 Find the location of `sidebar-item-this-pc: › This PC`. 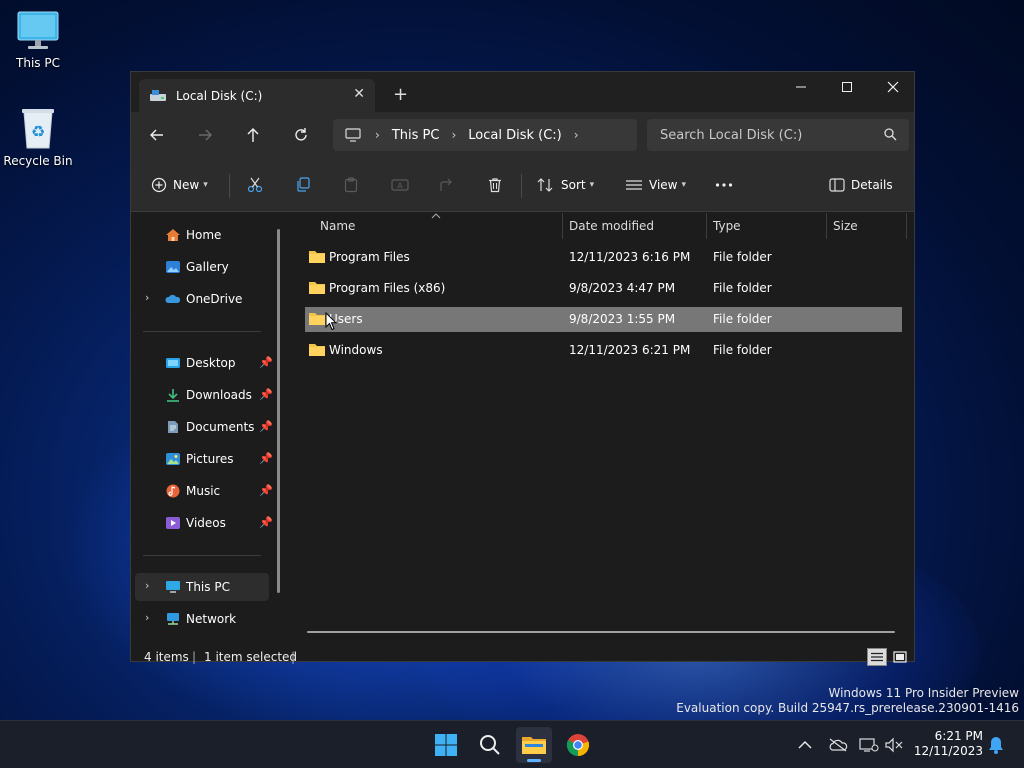

sidebar-item-this-pc: › This PC is located at coordinates (202, 587).